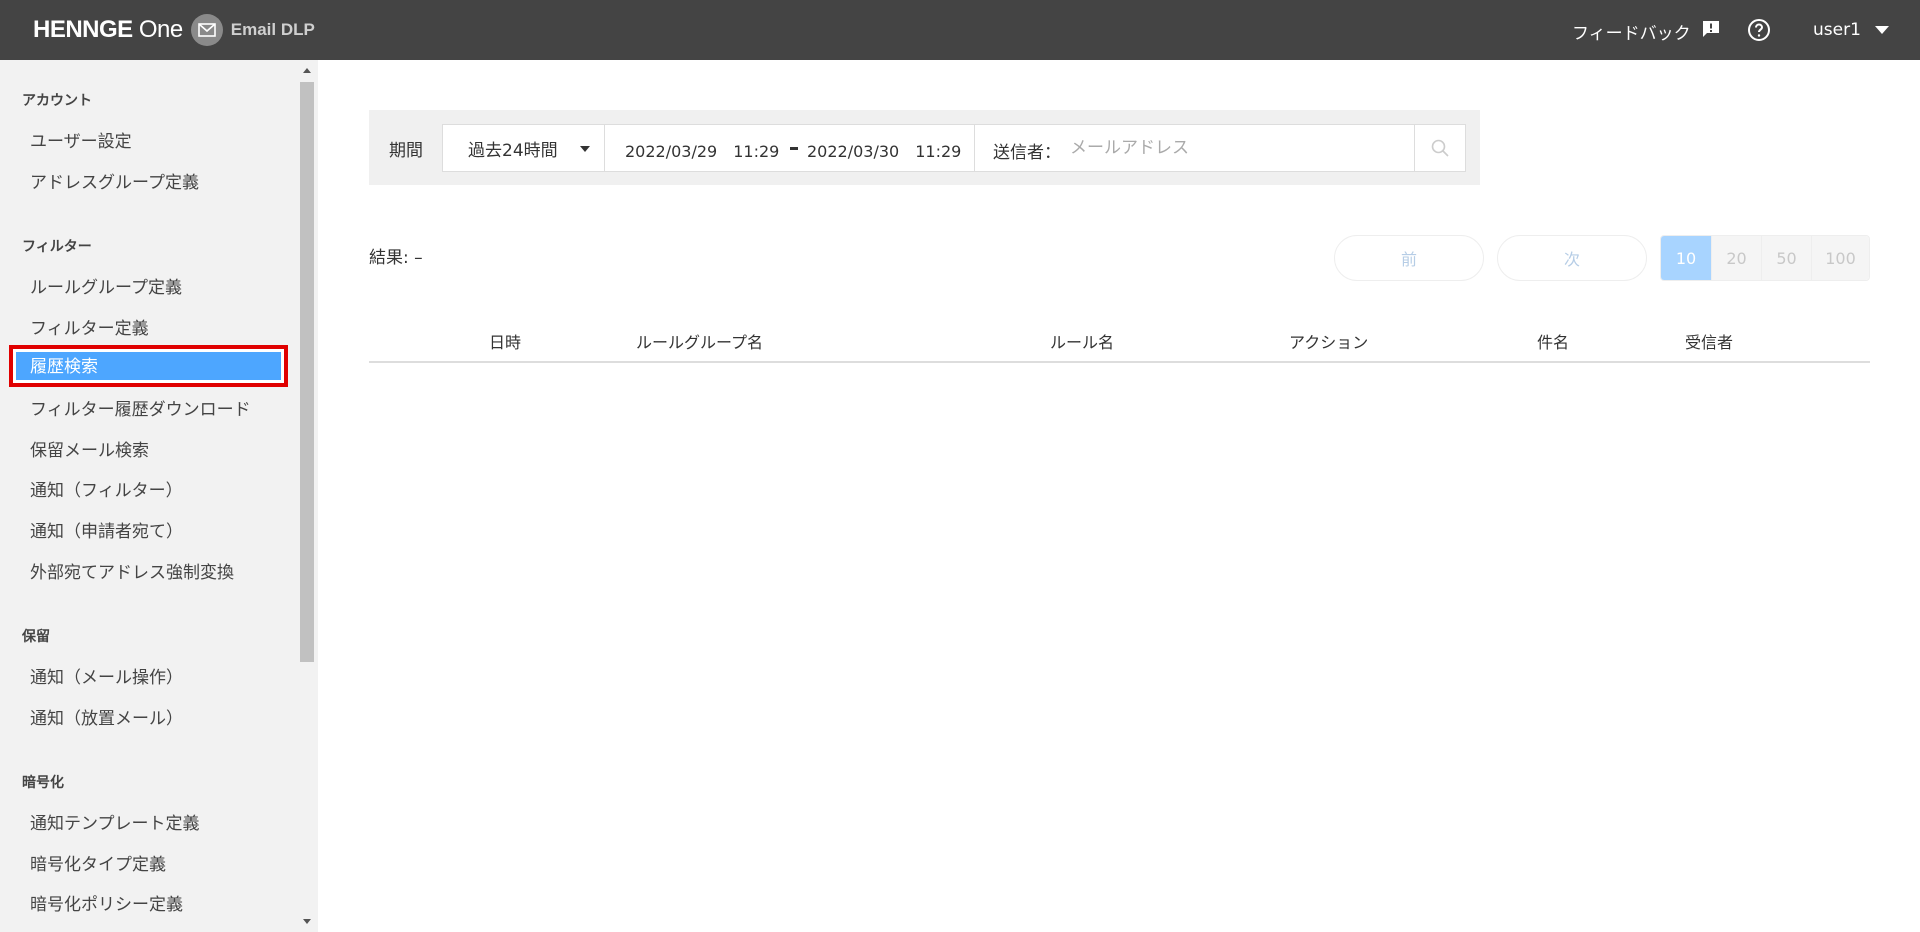  I want to click on sidebar-item-notify-applicant: 通知（申請者宛て）, so click(106, 529).